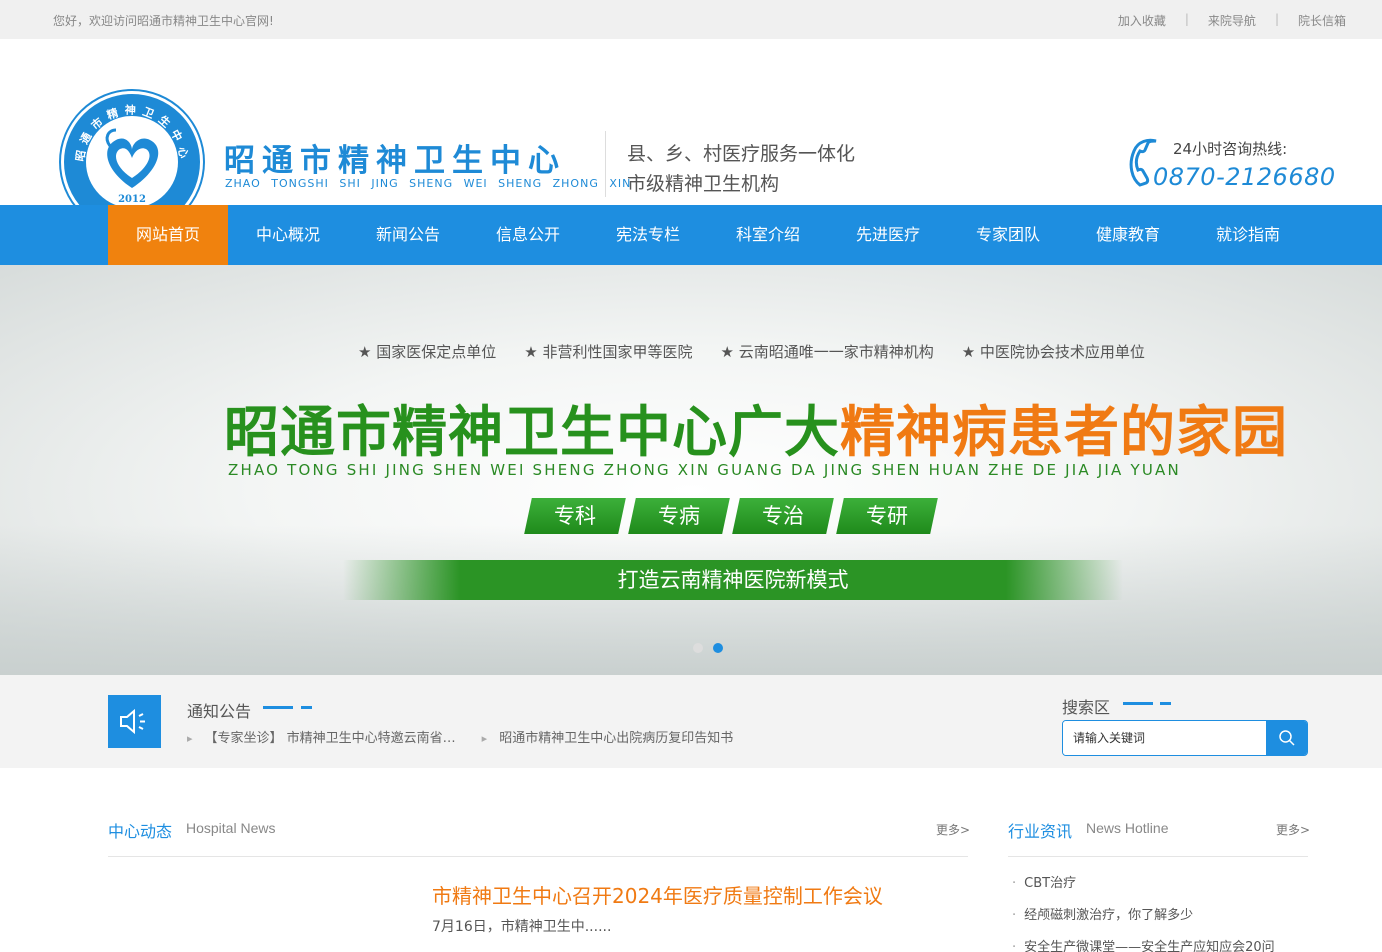 The width and height of the screenshot is (1382, 952). I want to click on hotline-number: 0870-2126680, so click(1244, 177).